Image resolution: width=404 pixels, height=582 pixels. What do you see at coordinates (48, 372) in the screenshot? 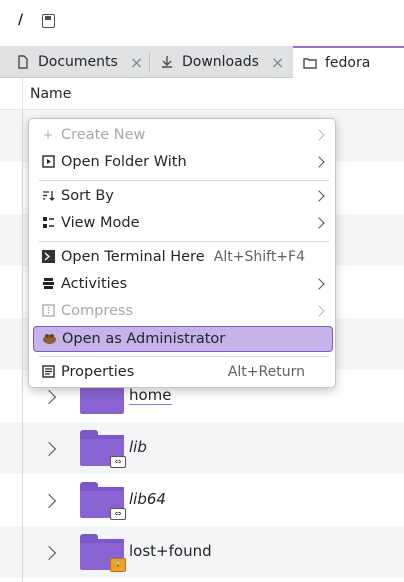
I see `properties-icon` at bounding box center [48, 372].